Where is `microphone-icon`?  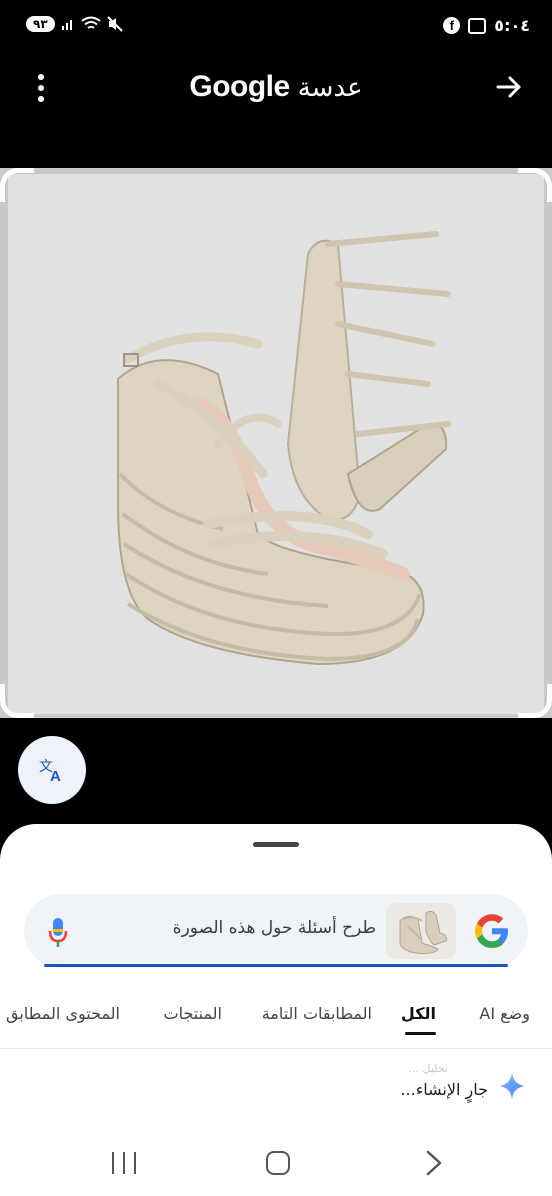 microphone-icon is located at coordinates (58, 932).